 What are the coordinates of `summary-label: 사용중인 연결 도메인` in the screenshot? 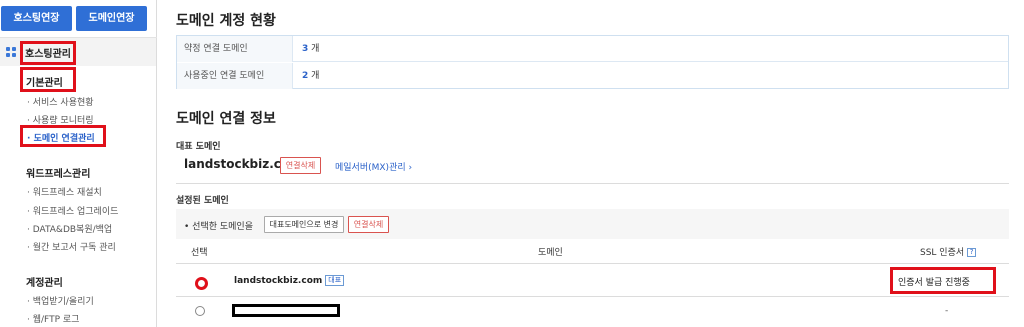 It's located at (235, 76).